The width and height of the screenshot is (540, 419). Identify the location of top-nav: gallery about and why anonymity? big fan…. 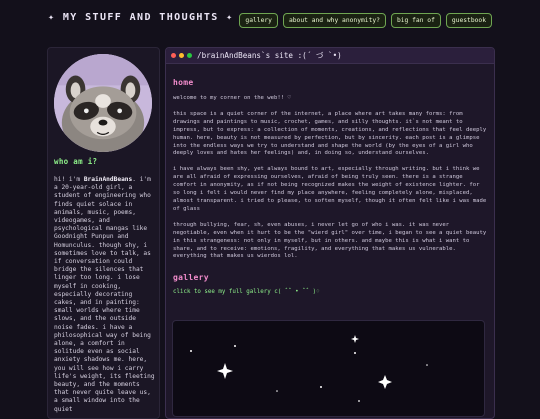
(365, 20).